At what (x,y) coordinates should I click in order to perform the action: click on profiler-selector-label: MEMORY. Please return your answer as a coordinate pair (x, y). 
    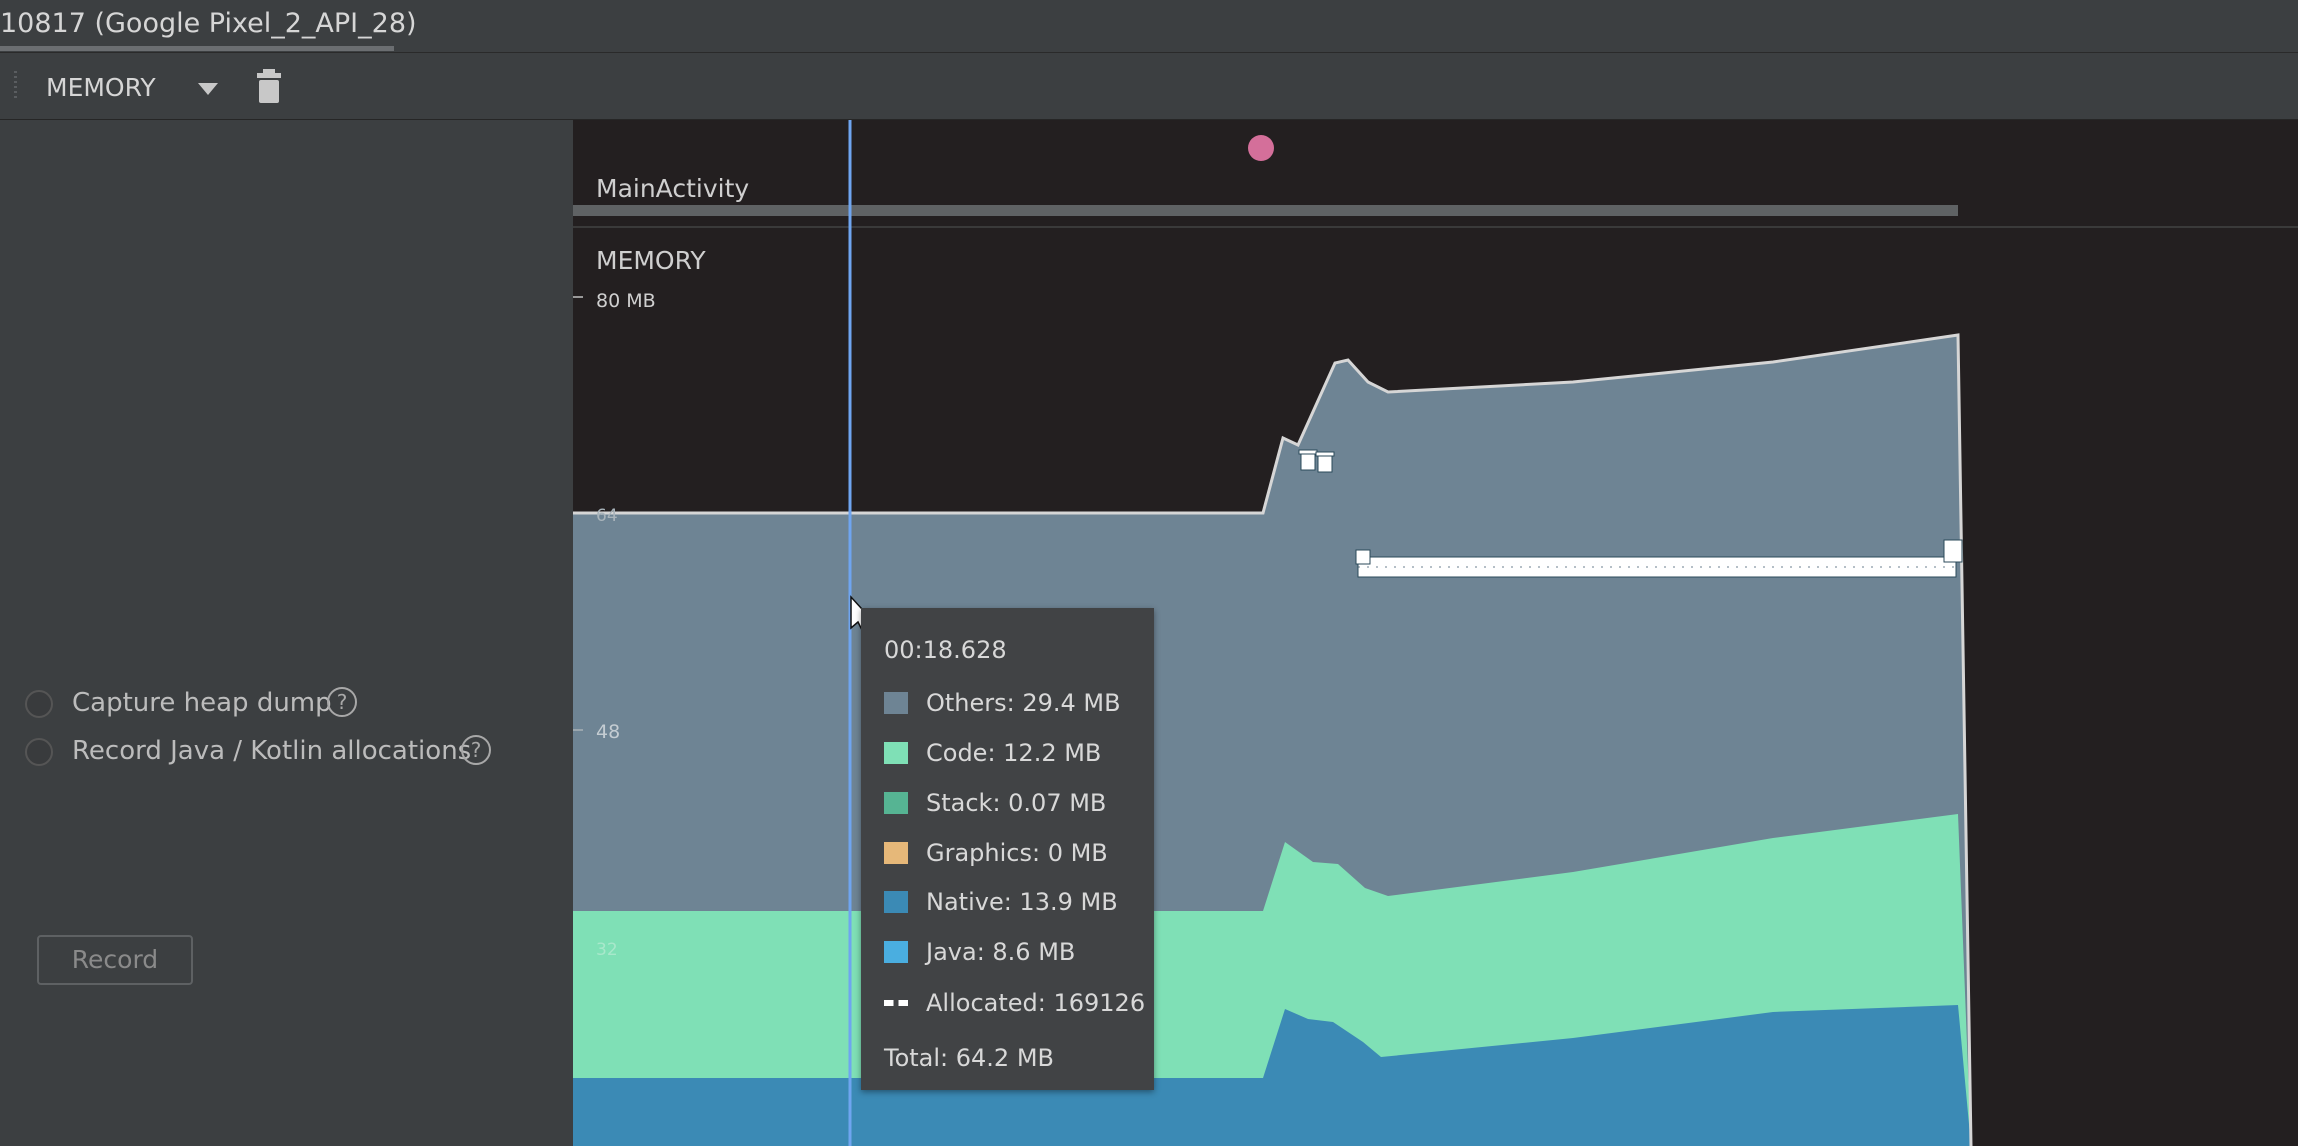
    Looking at the image, I should click on (101, 87).